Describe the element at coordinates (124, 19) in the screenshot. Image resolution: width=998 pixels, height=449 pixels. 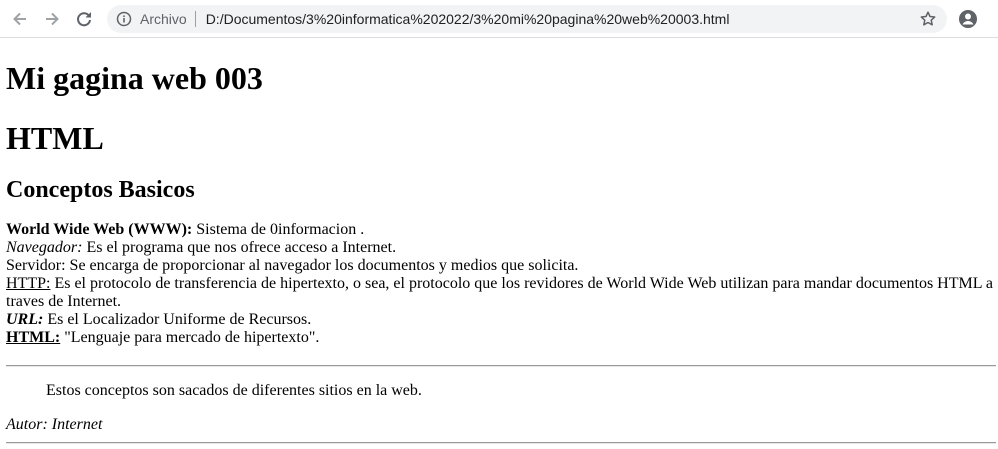
I see `info-icon` at that location.